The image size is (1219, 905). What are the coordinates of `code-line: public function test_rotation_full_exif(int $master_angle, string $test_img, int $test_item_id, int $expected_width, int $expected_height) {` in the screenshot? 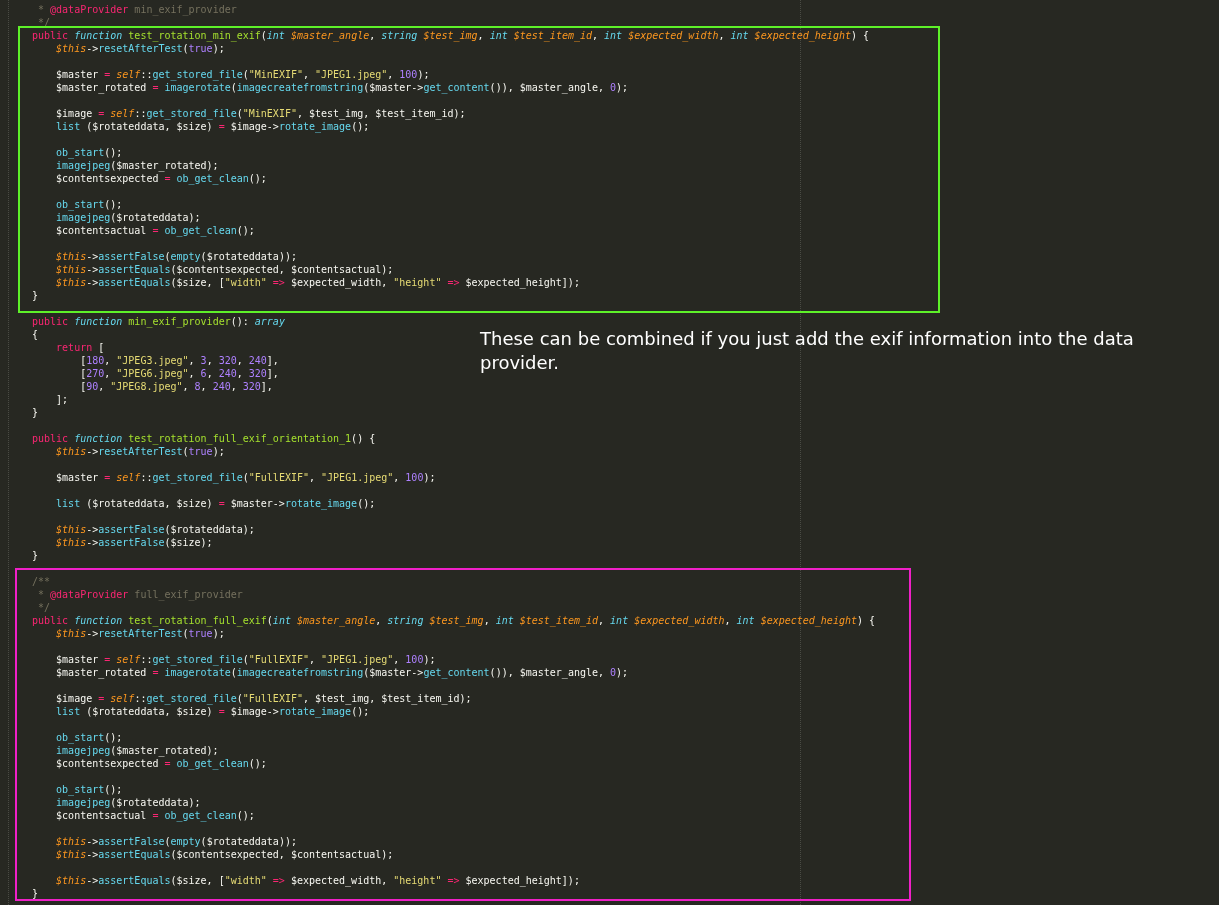 It's located at (454, 620).